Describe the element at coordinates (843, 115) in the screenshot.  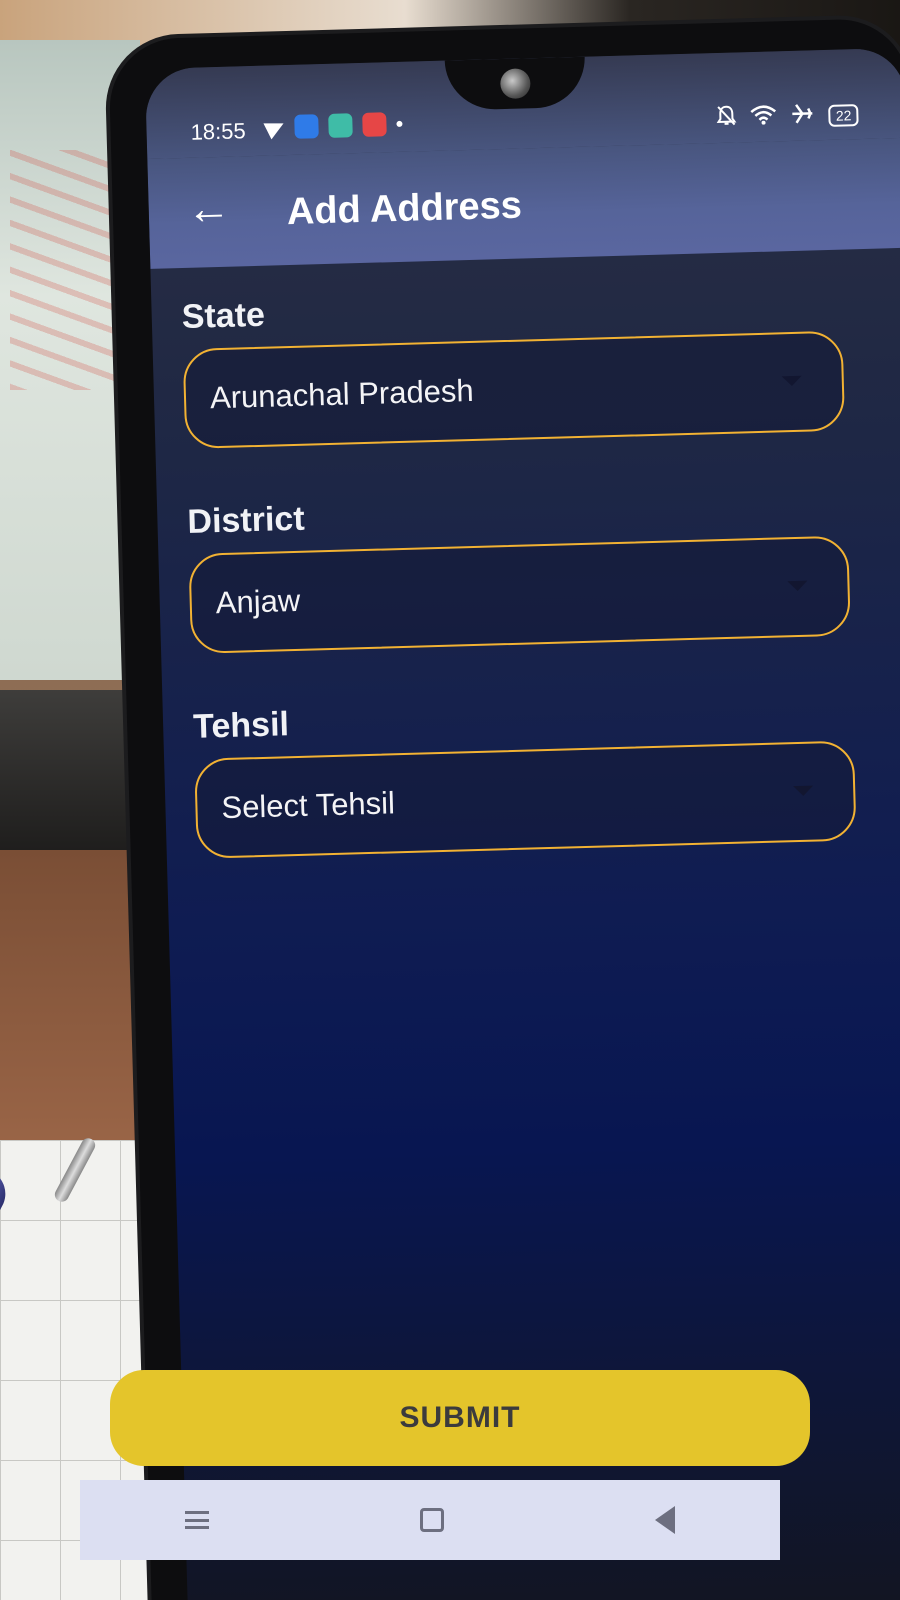
I see `battery-icon: 22` at that location.